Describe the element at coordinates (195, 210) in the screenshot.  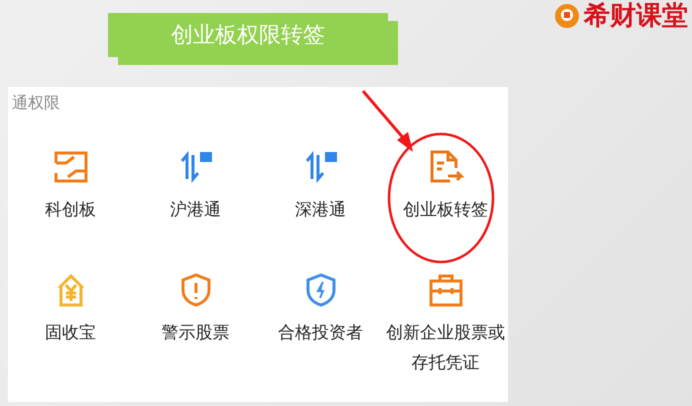
I see `feature-label: 沪港通` at that location.